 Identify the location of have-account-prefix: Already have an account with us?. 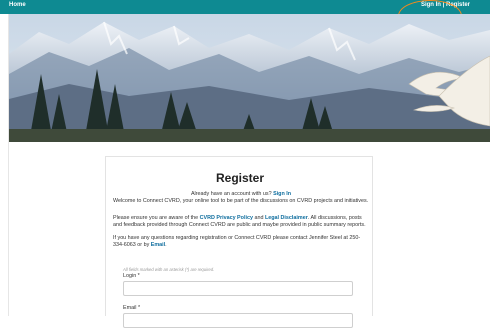
(232, 194).